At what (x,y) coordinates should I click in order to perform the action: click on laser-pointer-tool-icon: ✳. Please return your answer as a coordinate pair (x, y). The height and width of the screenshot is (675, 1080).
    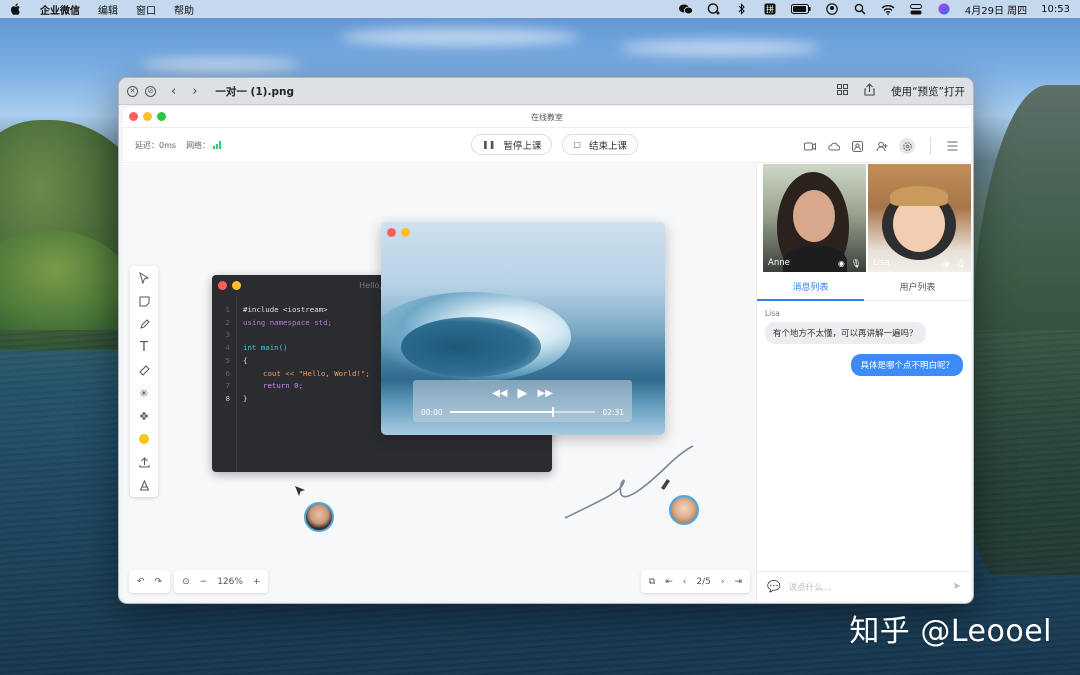
    Looking at the image, I should click on (144, 393).